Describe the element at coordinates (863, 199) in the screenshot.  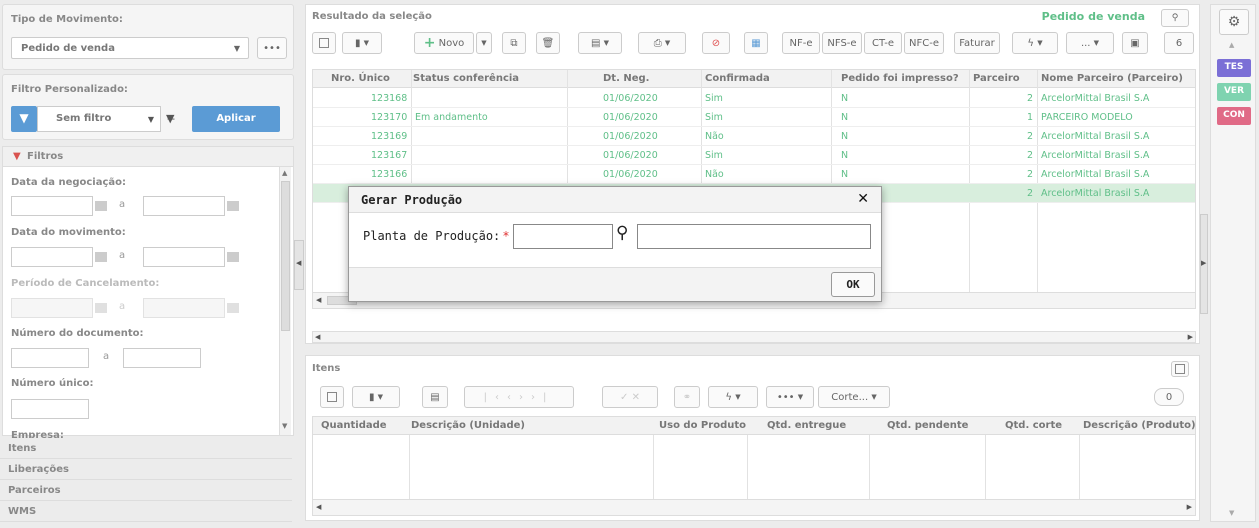
I see `close-icon: ✕` at that location.